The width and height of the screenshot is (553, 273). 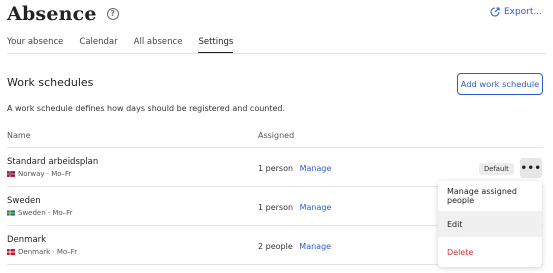 What do you see at coordinates (27, 240) in the screenshot?
I see `schedule-name: Denmark` at bounding box center [27, 240].